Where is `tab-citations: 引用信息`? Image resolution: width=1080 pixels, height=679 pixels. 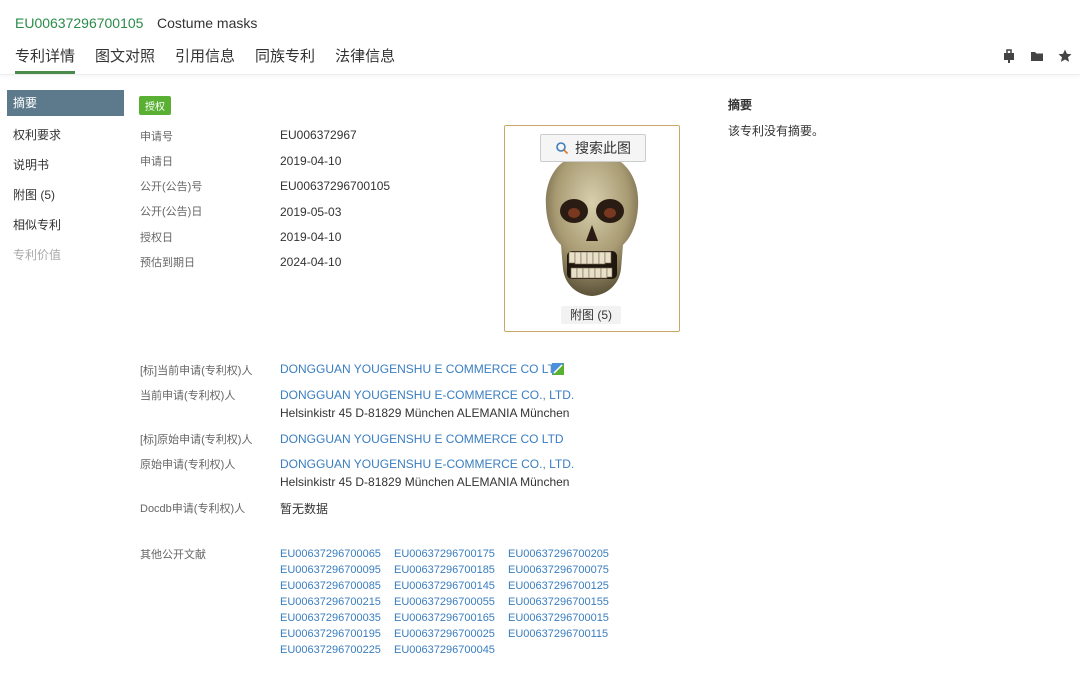 tab-citations: 引用信息 is located at coordinates (205, 59).